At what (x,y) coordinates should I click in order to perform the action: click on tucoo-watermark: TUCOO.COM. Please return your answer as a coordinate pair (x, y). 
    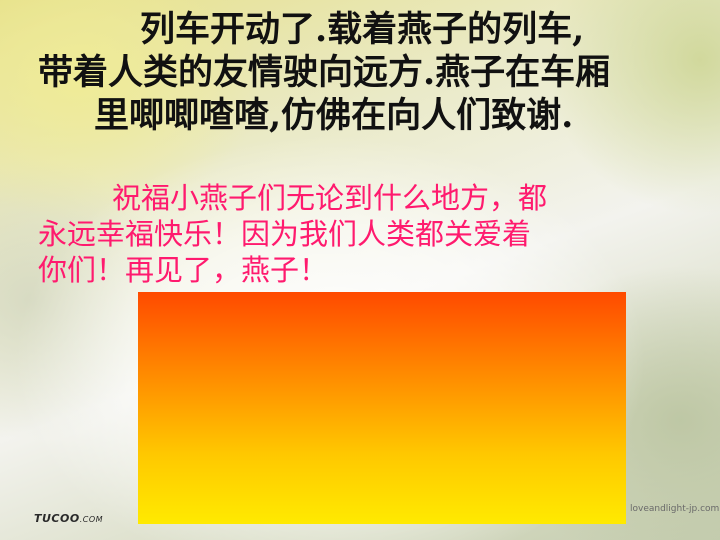
    Looking at the image, I should click on (68, 518).